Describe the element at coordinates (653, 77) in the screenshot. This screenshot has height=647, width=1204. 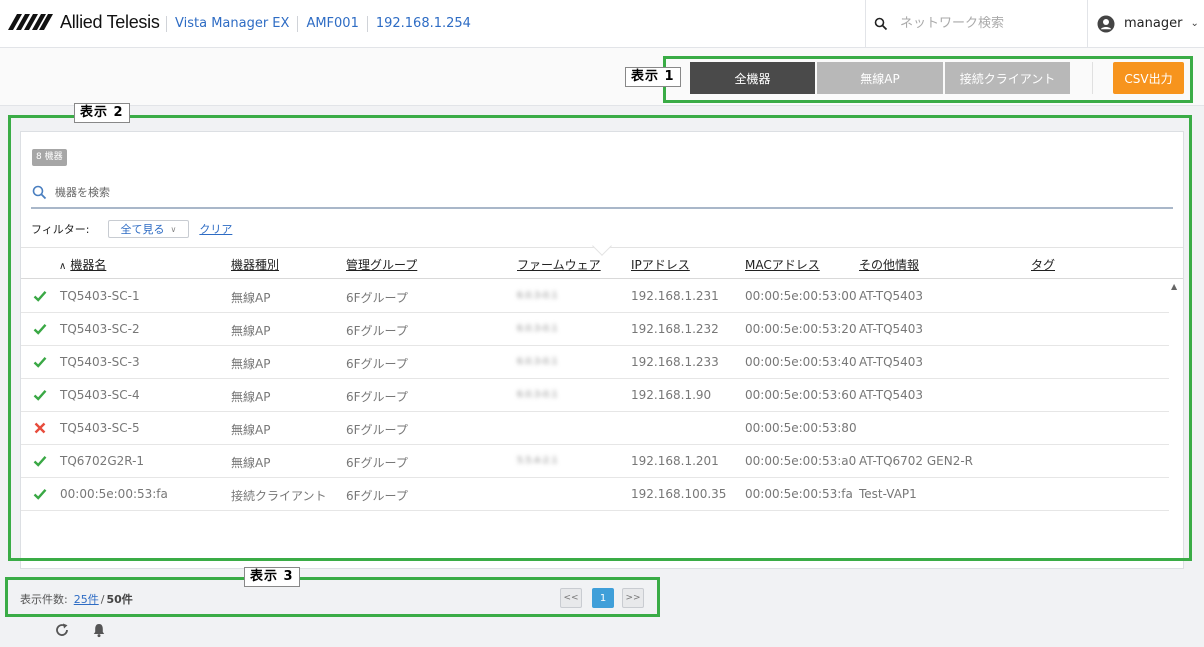
I see `annotation-label-1: 表示 1` at that location.